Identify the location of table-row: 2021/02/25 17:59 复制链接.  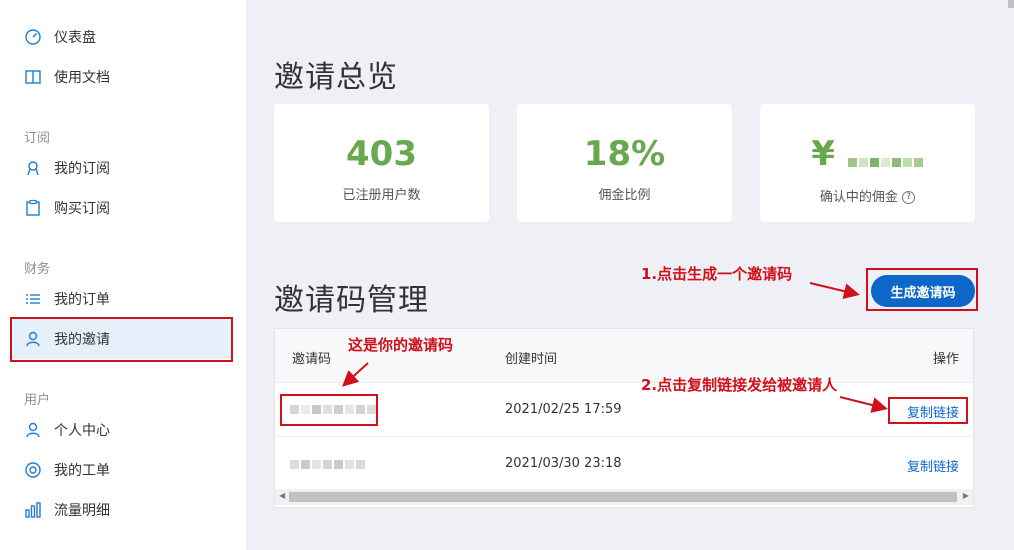
(624, 410).